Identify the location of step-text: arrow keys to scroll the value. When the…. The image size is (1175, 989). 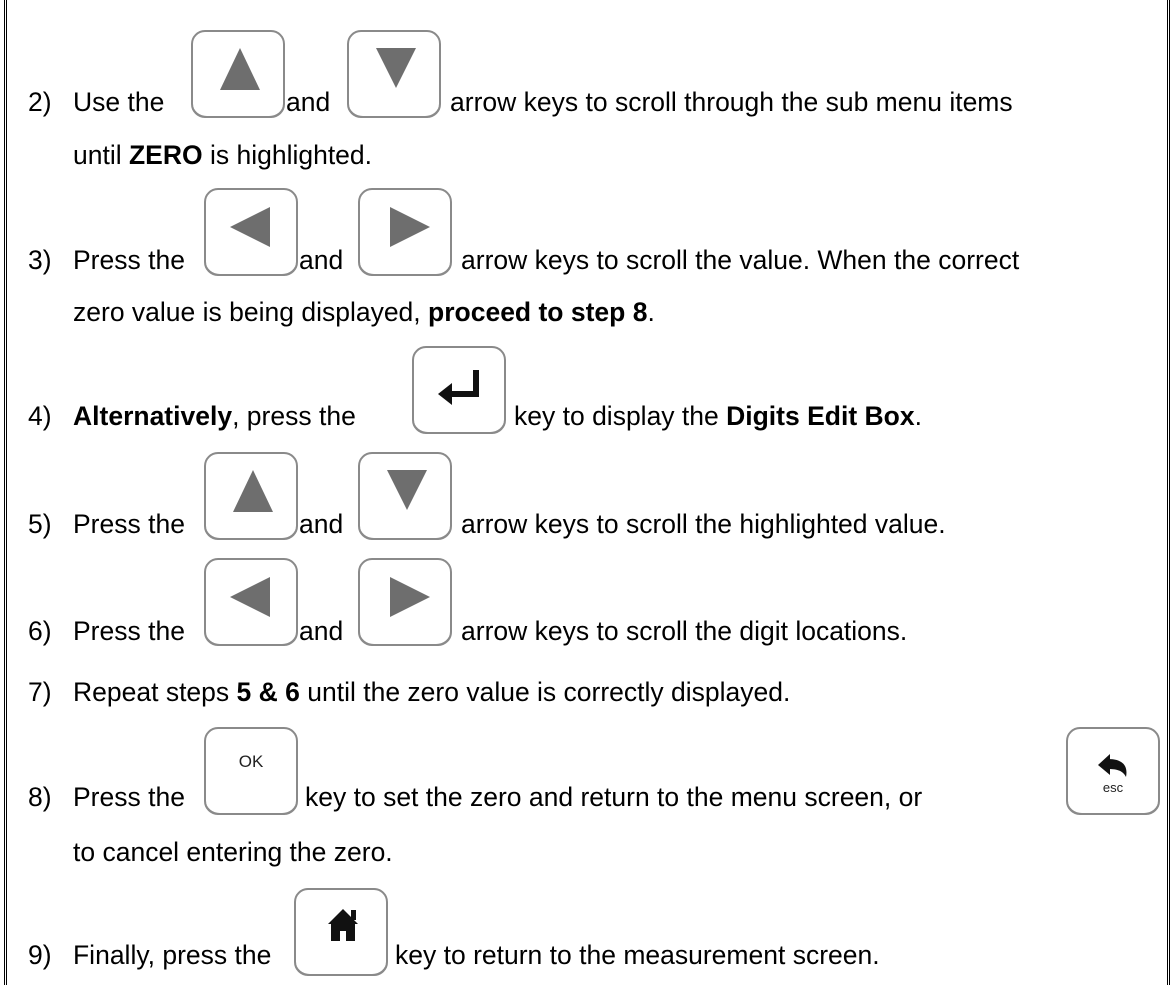
(740, 260).